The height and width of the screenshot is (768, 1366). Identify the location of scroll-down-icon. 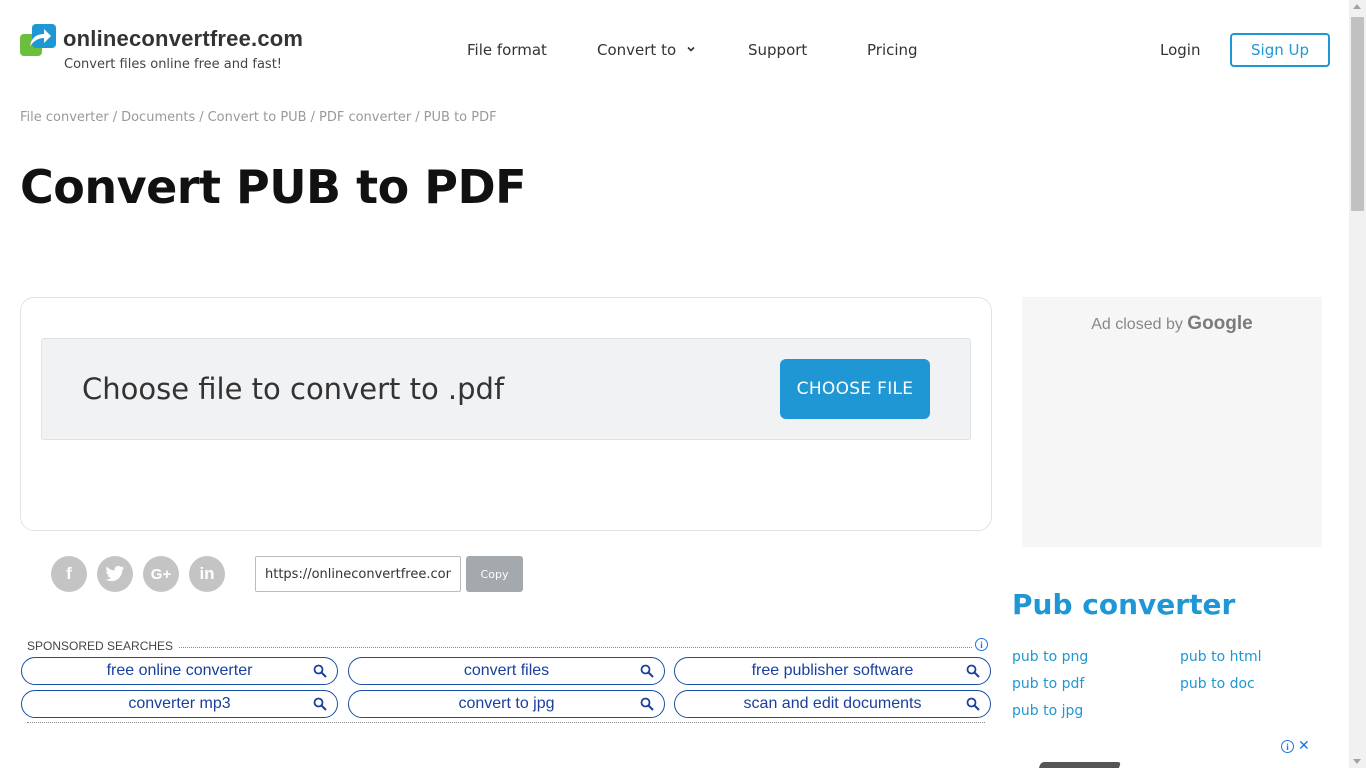
(1357, 761).